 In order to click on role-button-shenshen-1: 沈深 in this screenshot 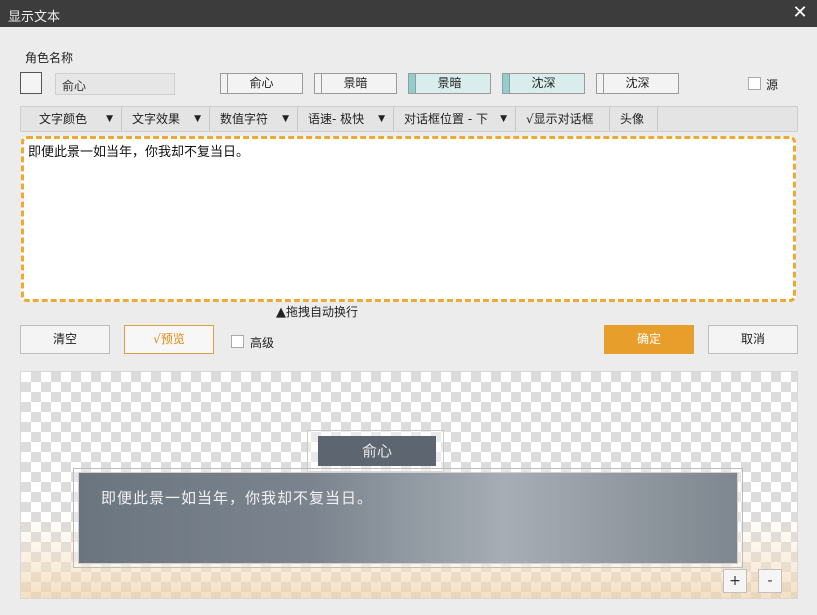, I will do `click(543, 83)`.